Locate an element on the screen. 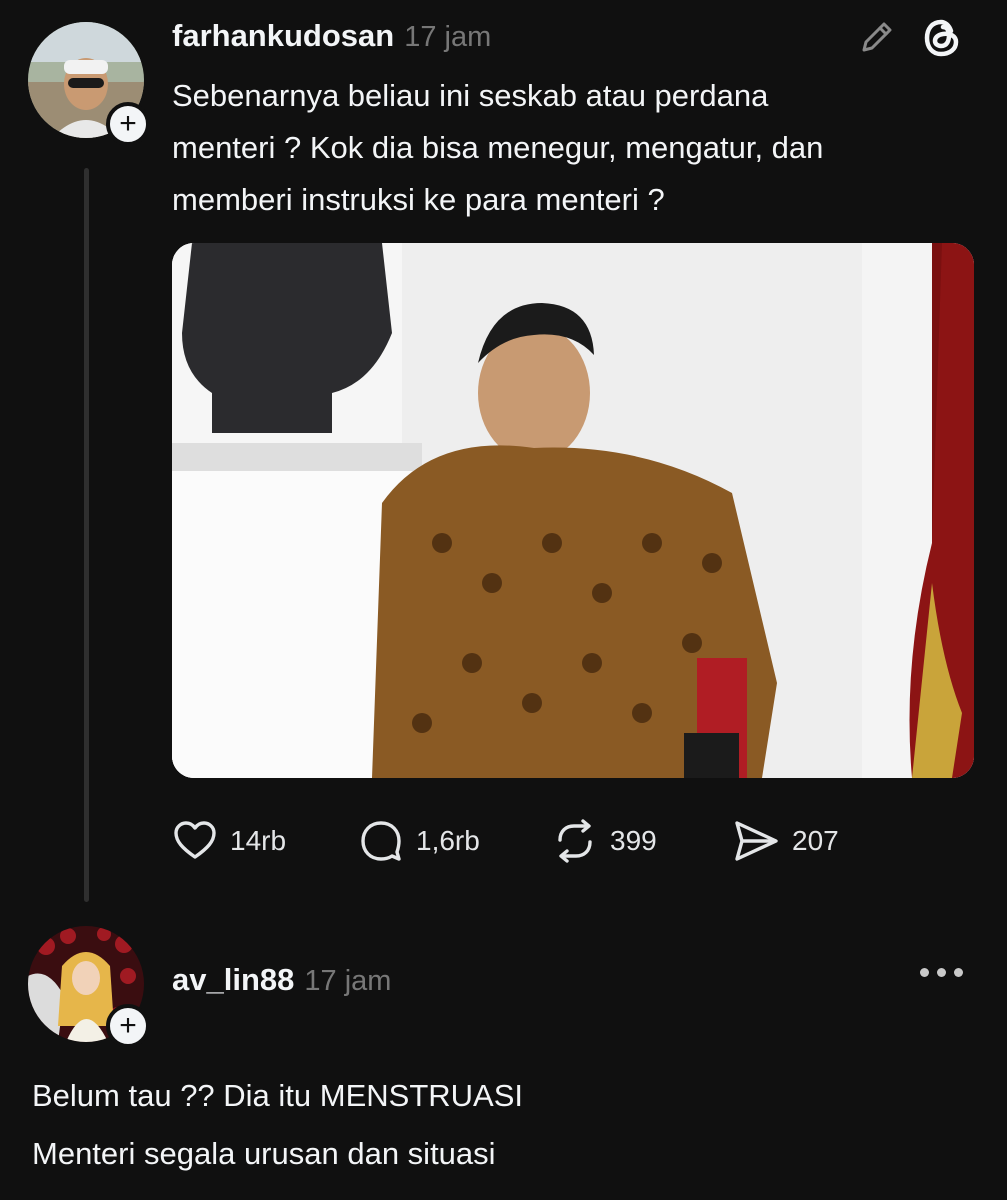 This screenshot has width=1007, height=1200. reply-button: 1,6rb is located at coordinates (419, 841).